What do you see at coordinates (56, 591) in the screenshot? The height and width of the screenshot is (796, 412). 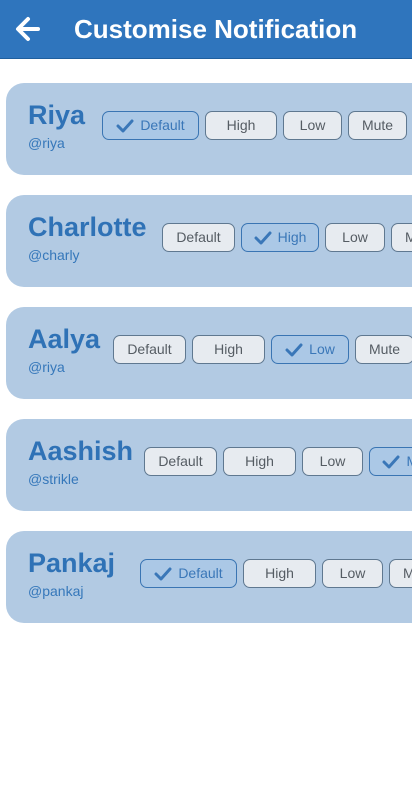 I see `contact-handle: @pankaj` at bounding box center [56, 591].